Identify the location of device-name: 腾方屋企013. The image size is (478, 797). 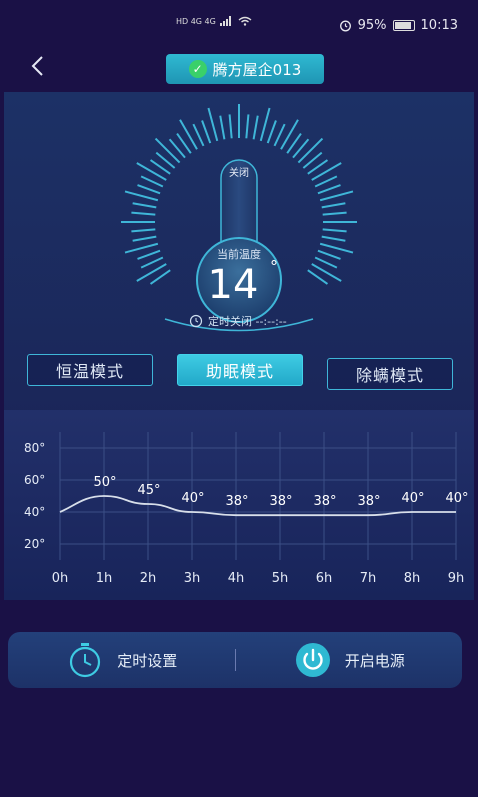
(257, 69).